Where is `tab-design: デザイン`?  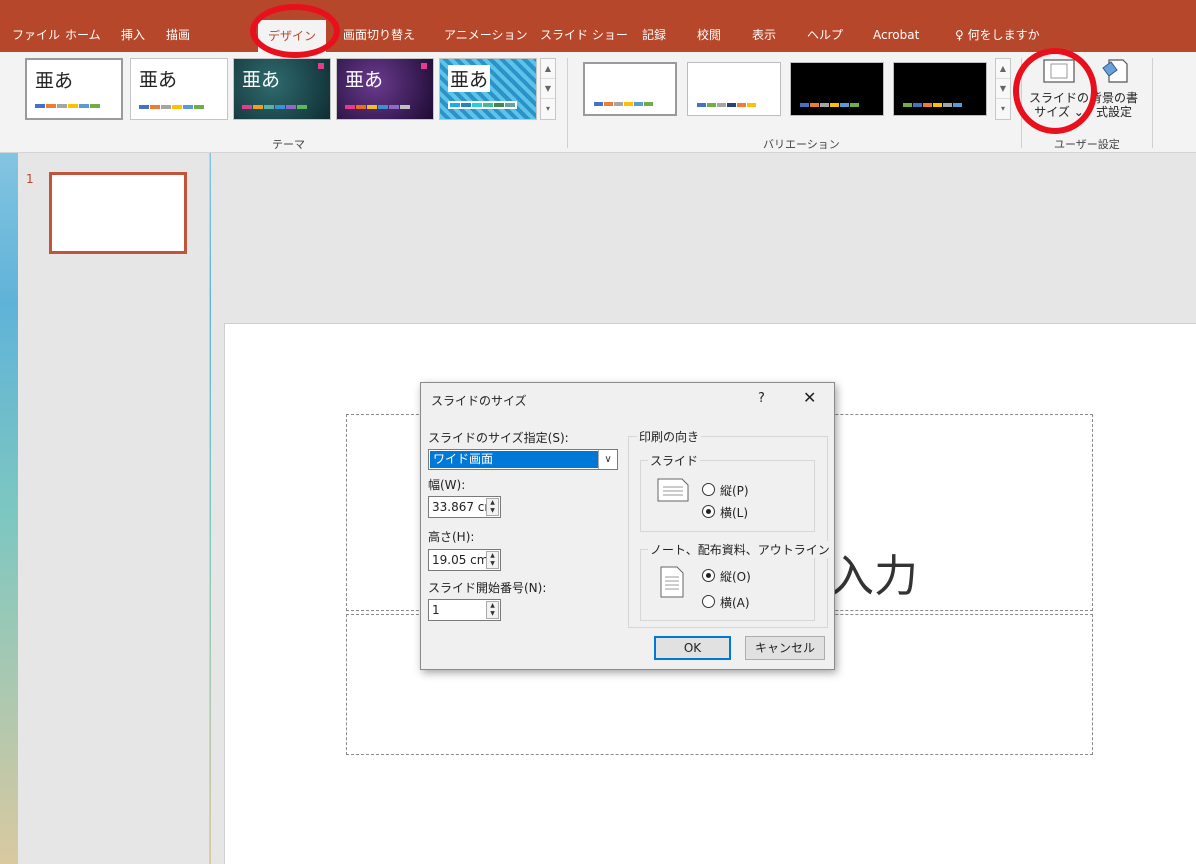
tab-design: デザイン is located at coordinates (292, 36).